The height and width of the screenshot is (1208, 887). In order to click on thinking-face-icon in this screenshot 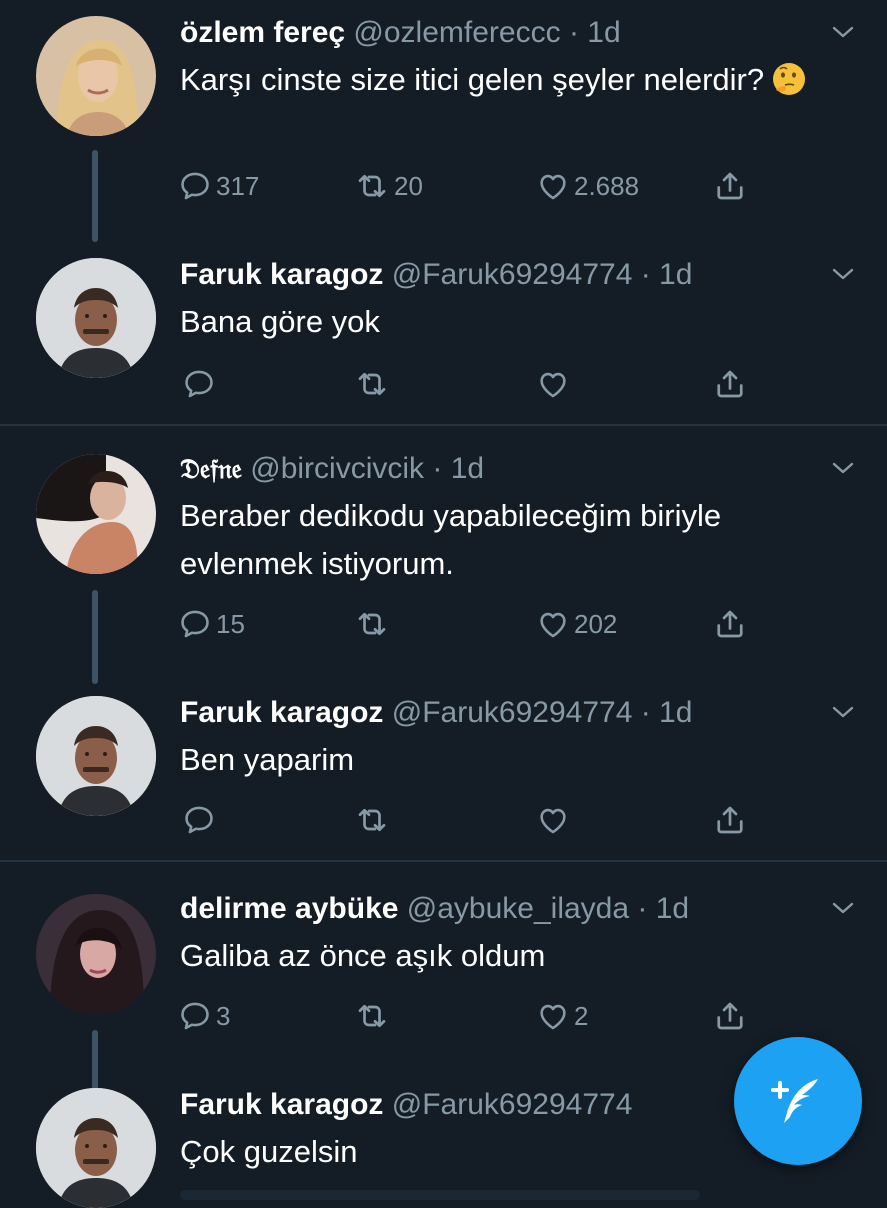, I will do `click(789, 79)`.